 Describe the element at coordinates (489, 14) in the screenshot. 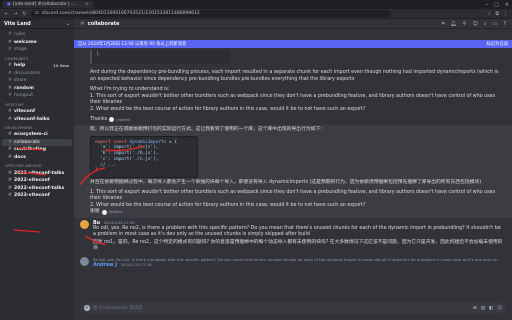

I see `star-icon: ☆` at that location.